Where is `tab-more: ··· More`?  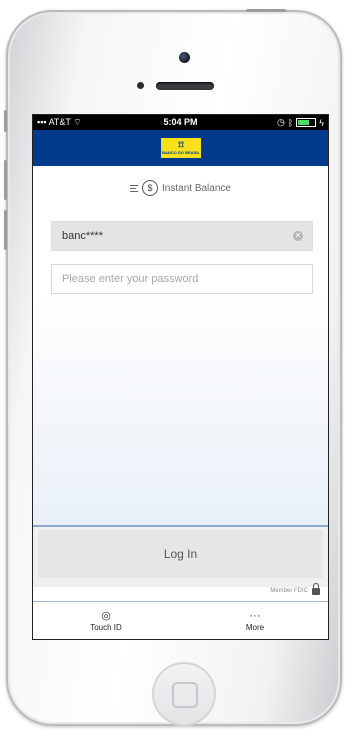 tab-more: ··· More is located at coordinates (255, 620).